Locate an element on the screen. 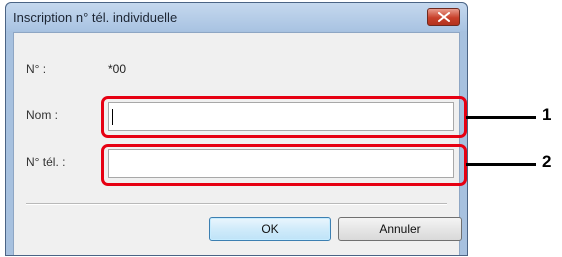  number-label: N° : is located at coordinates (36, 69).